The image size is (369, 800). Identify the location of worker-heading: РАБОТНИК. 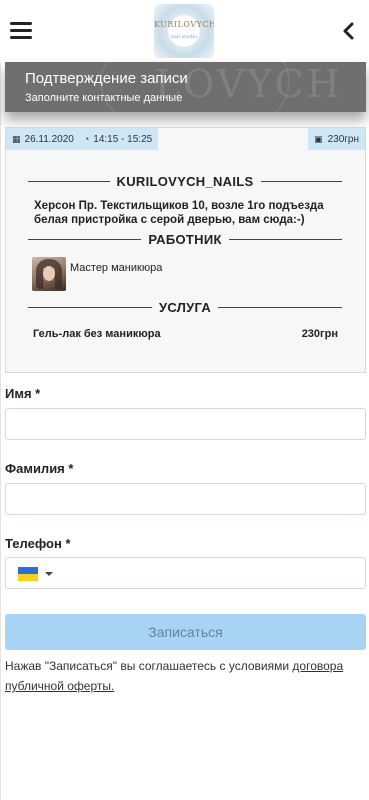
(185, 239).